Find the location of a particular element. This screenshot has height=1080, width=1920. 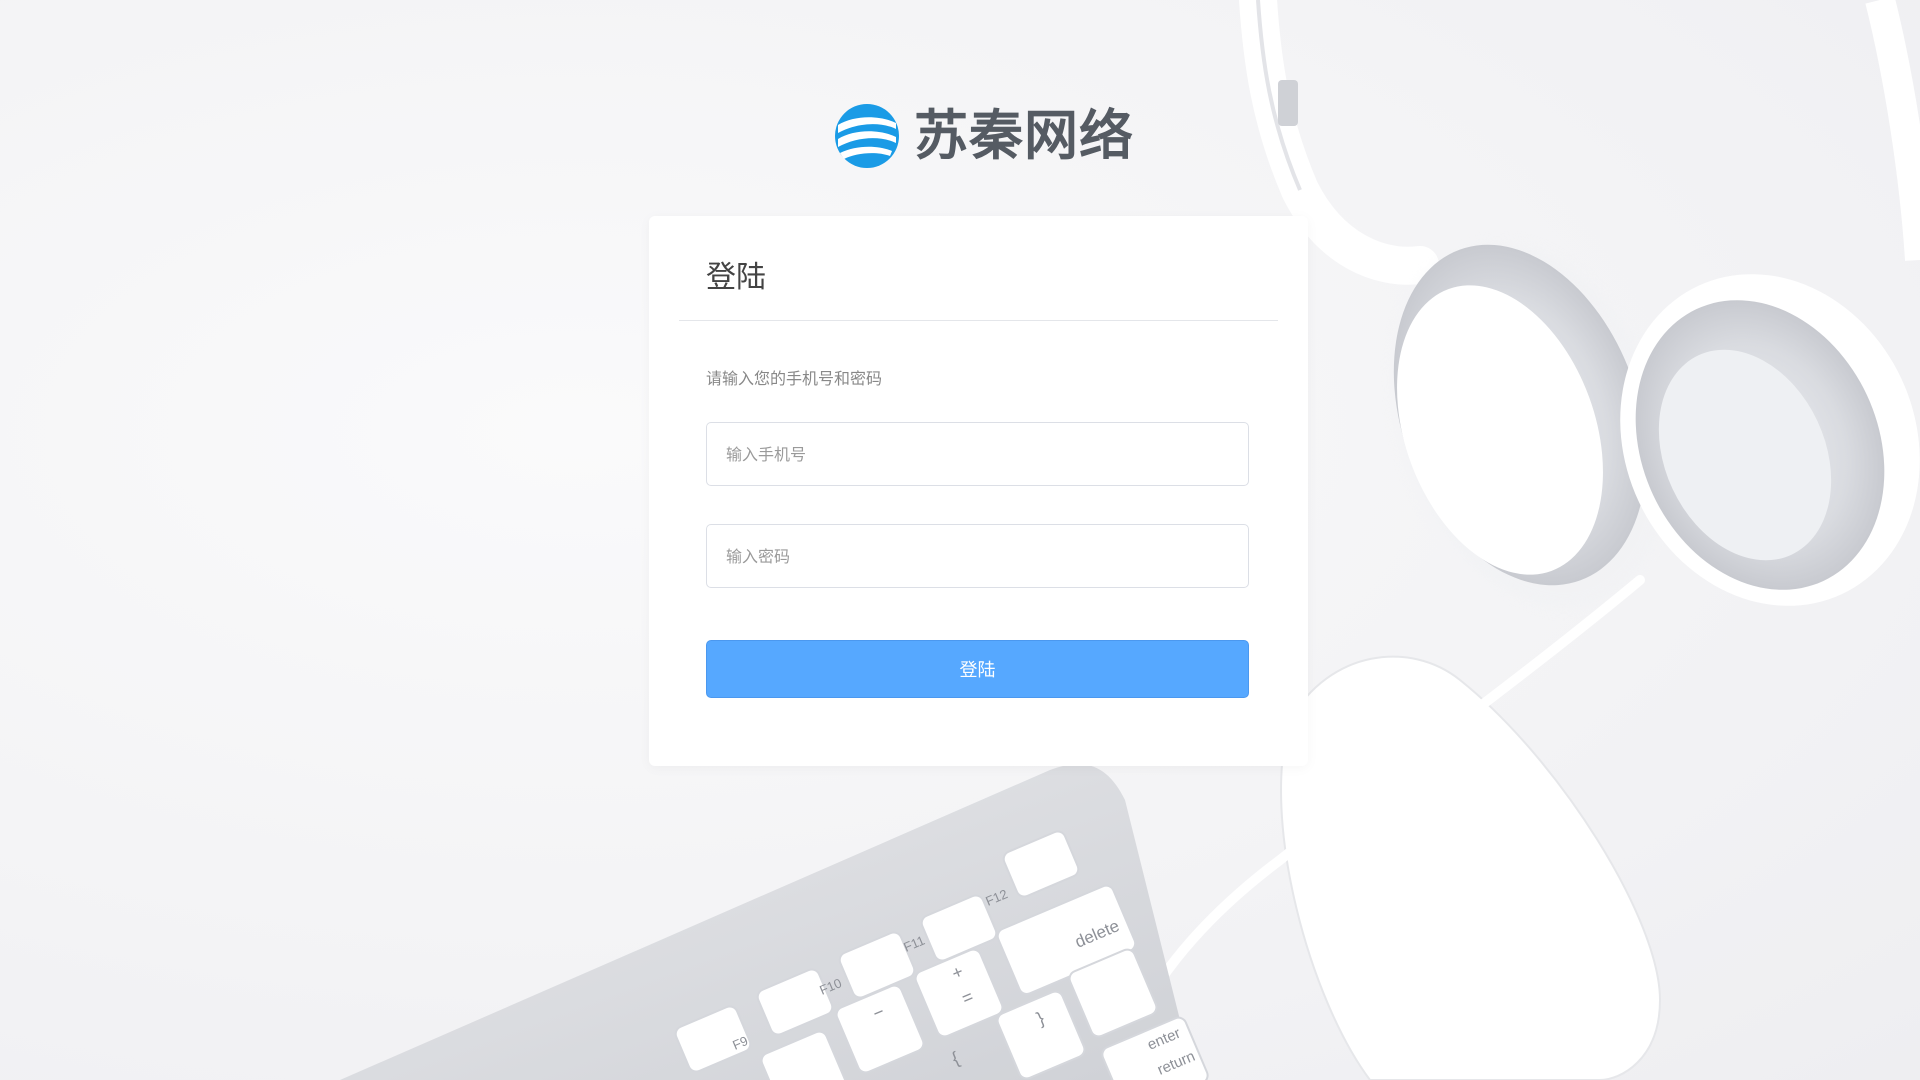

brand-mark-icon is located at coordinates (867, 136).